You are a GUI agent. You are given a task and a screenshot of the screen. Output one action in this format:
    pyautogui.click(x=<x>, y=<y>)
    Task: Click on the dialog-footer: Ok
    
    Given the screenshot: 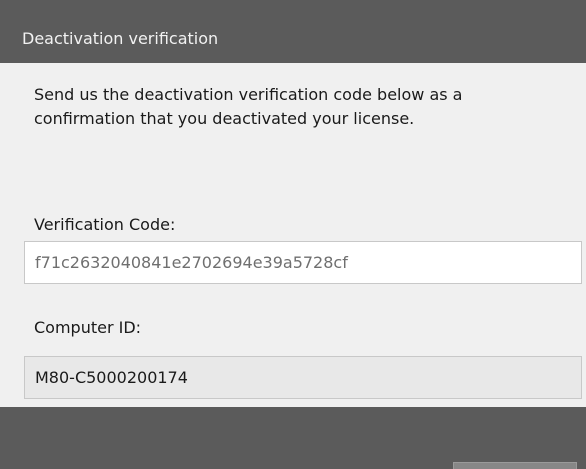 What is the action you would take?
    pyautogui.click(x=293, y=438)
    